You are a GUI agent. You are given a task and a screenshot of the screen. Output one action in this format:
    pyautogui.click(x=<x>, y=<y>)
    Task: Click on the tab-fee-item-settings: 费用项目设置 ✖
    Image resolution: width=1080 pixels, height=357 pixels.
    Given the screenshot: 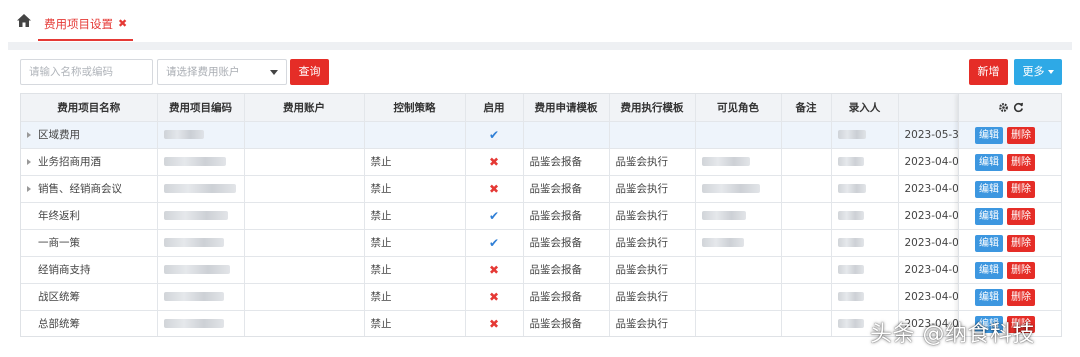 What is the action you would take?
    pyautogui.click(x=86, y=27)
    